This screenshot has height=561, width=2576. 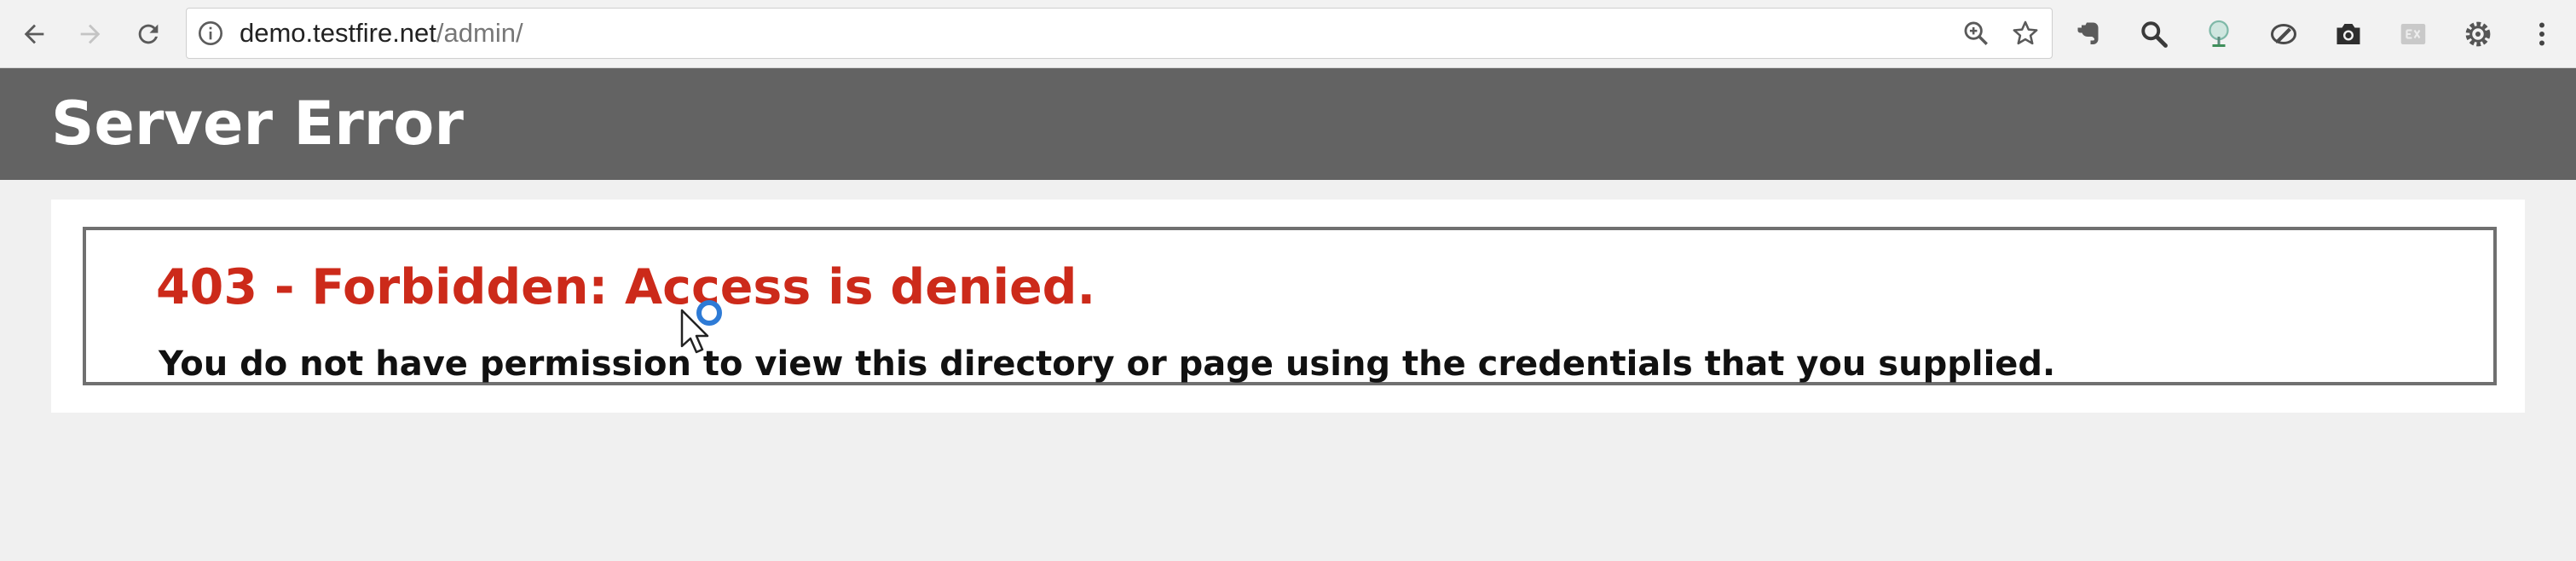 What do you see at coordinates (338, 33) in the screenshot?
I see `url-host: demo.testfire.net` at bounding box center [338, 33].